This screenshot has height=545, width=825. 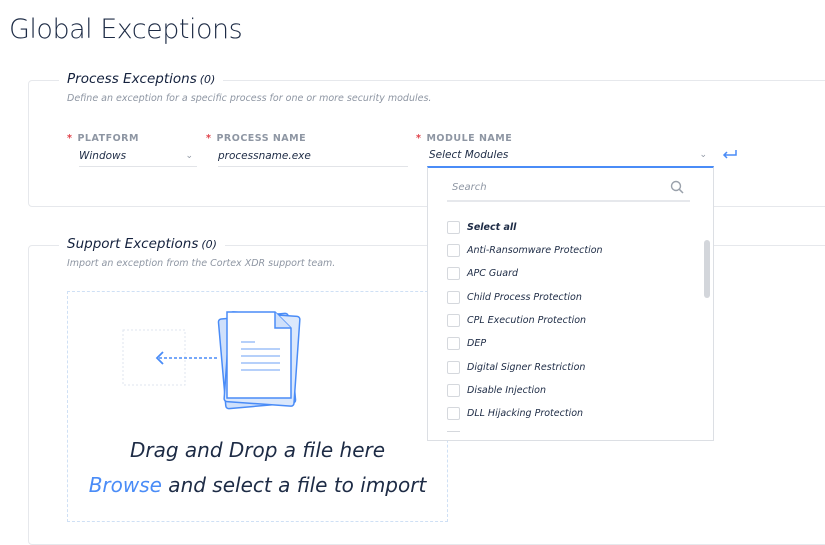 What do you see at coordinates (506, 390) in the screenshot?
I see `option-label: Disable Injection` at bounding box center [506, 390].